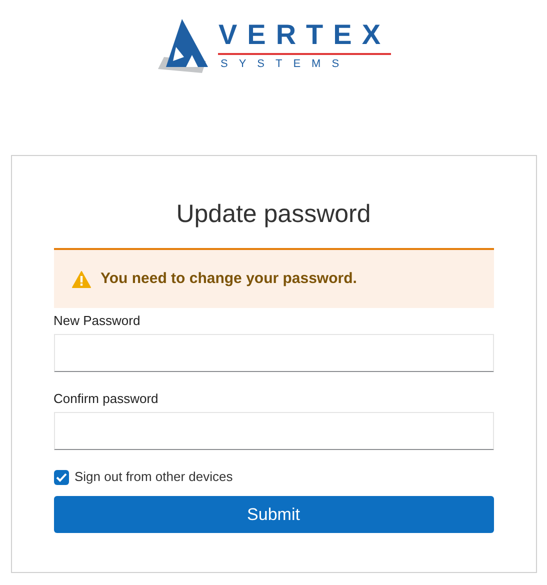 This screenshot has width=547, height=585. I want to click on logo-tagline: SYSTEMS, so click(285, 64).